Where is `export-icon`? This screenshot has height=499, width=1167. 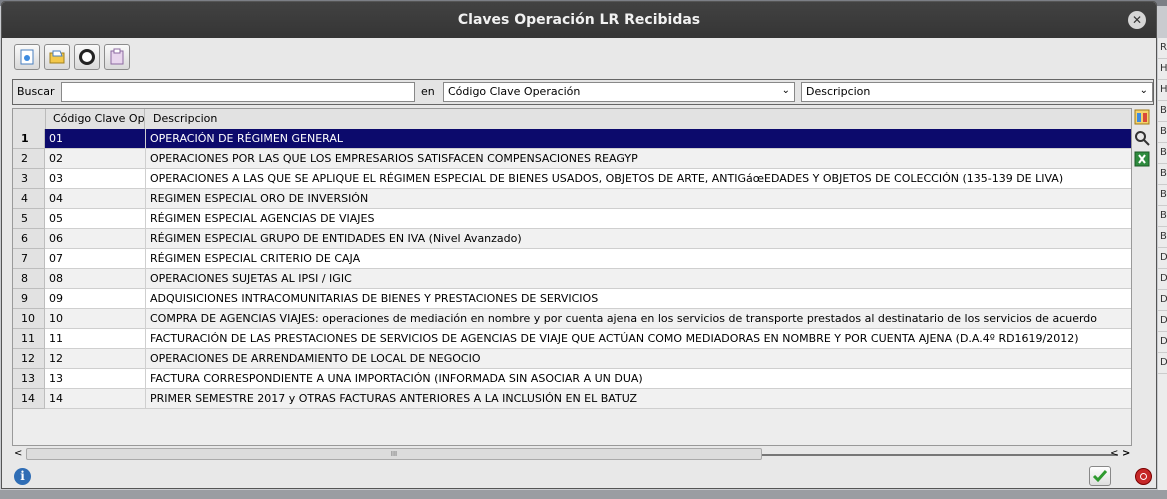
export-icon is located at coordinates (117, 56).